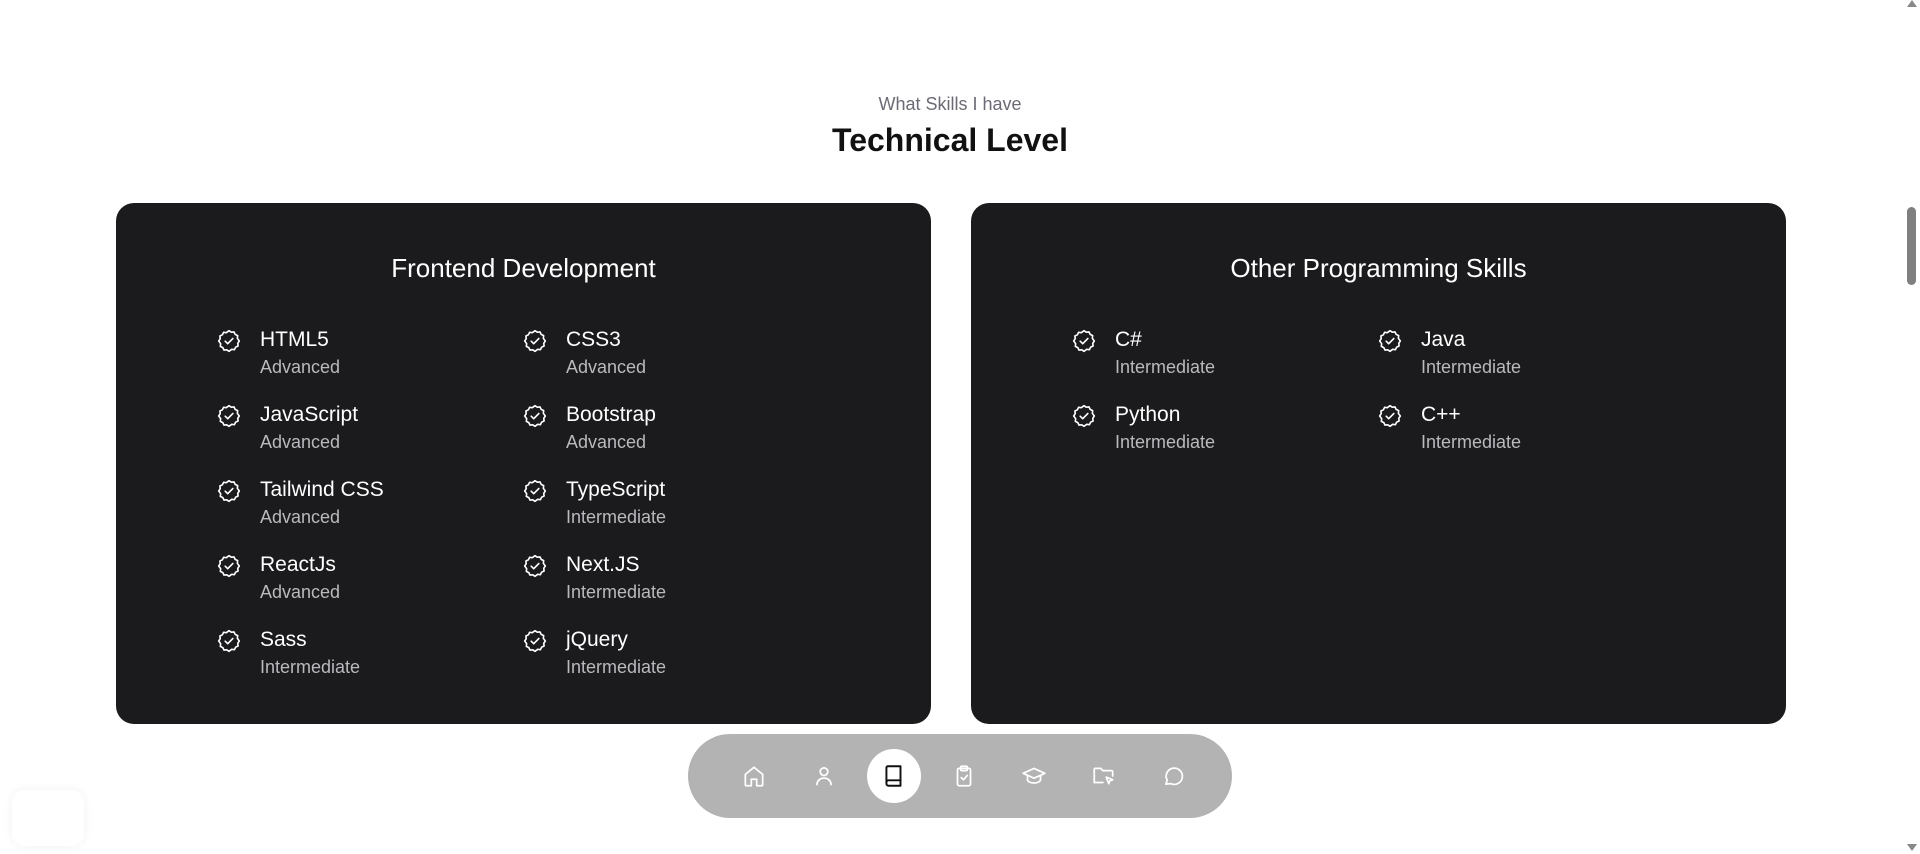  I want to click on nav-about-button, so click(824, 776).